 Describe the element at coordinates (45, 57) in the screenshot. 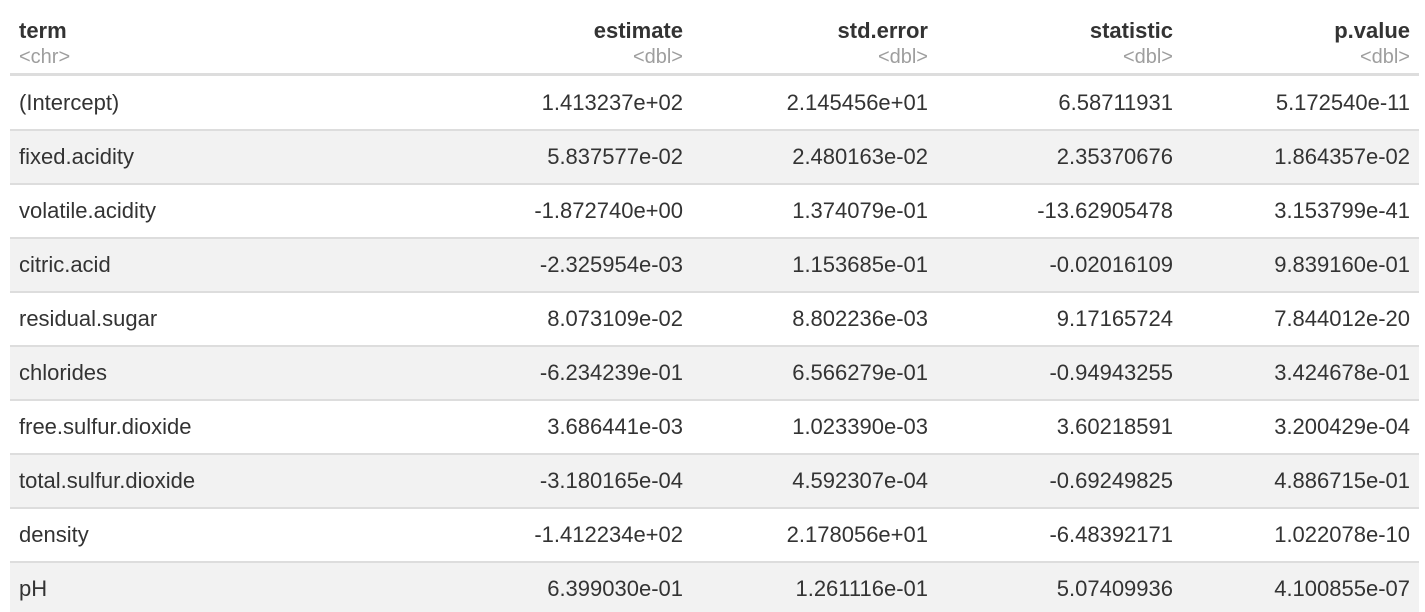

I see `column-type-label: <chr>` at that location.